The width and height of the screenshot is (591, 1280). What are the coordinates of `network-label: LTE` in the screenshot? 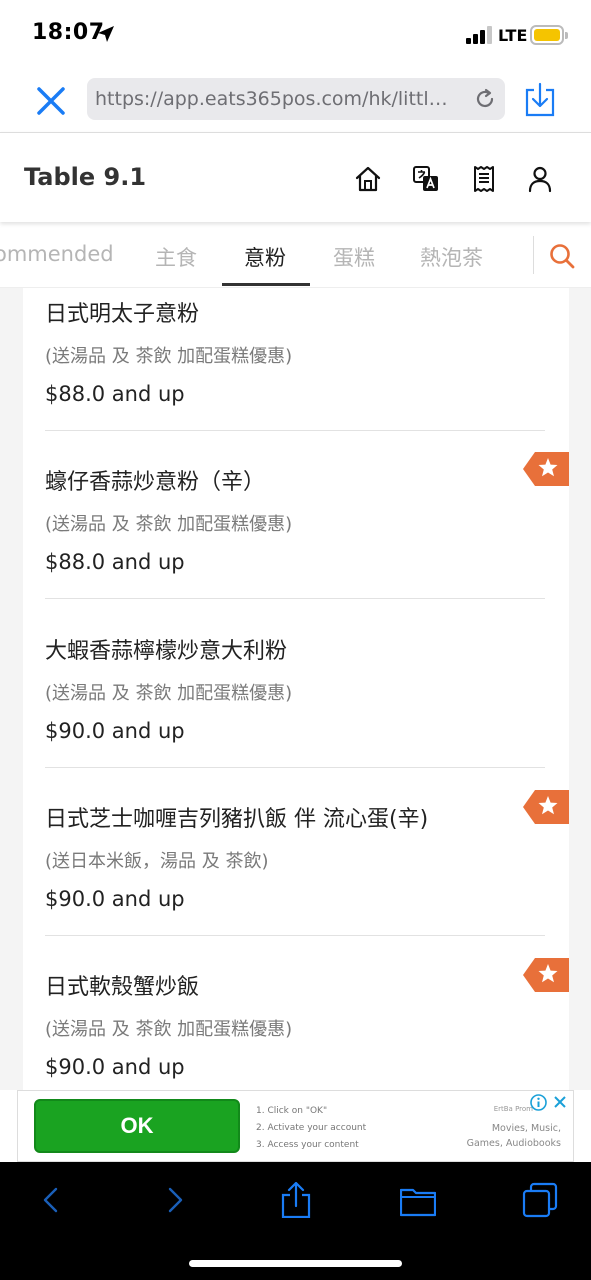 It's located at (513, 35).